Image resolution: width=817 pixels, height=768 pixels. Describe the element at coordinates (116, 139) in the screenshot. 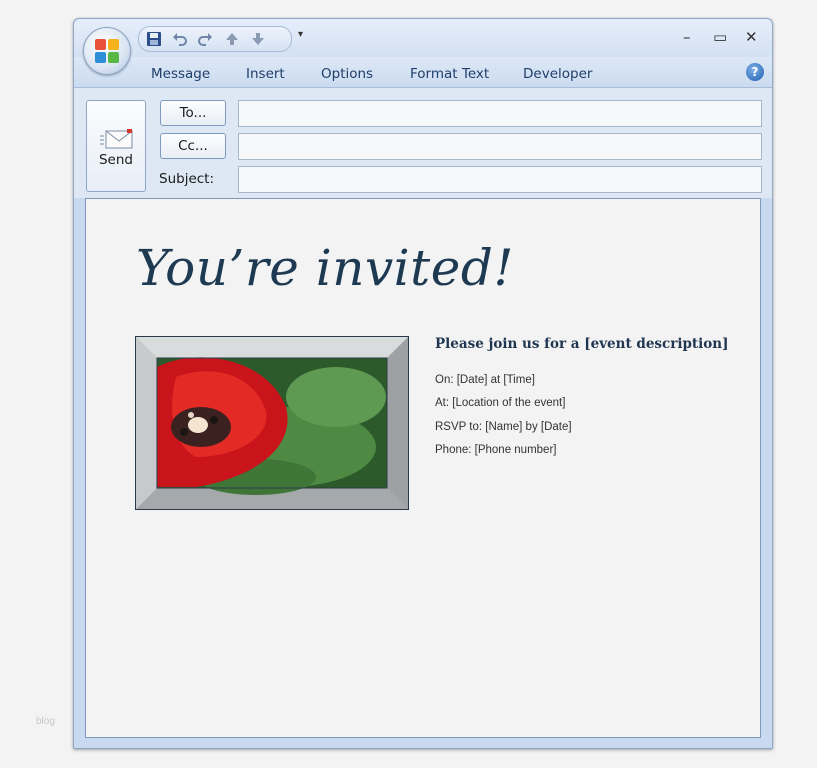

I see `envelope-icon` at that location.